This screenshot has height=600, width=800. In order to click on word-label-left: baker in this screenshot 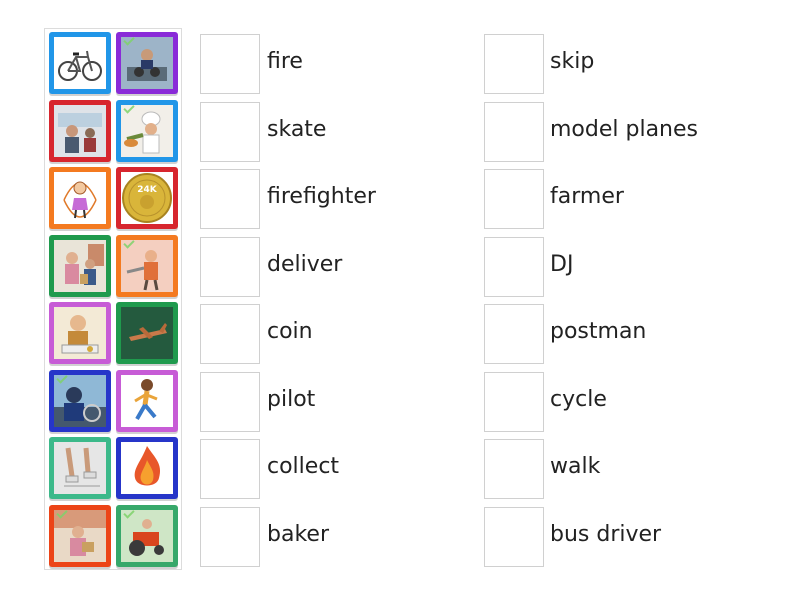, I will do `click(298, 534)`.